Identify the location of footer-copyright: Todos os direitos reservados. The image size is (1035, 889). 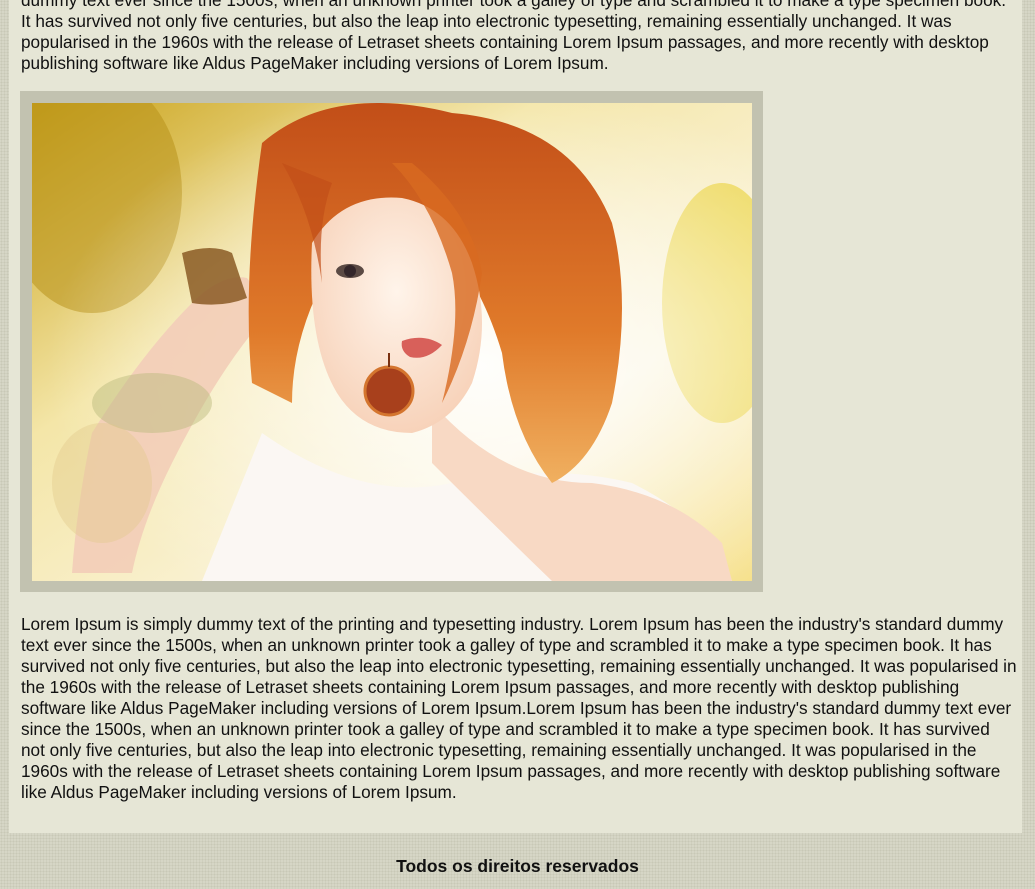
(517, 866).